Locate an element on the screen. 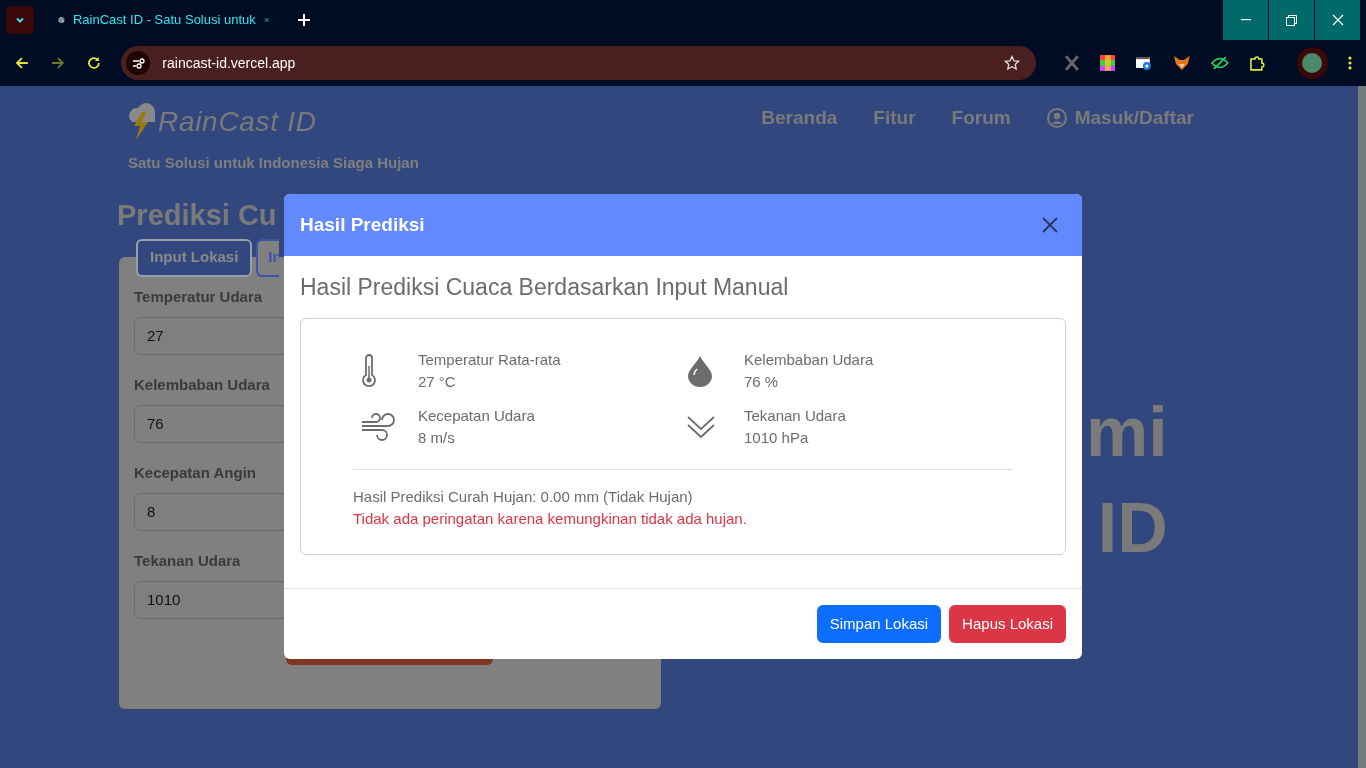 This screenshot has height=768, width=1366. stat-label: Temperatur Rata-rata is located at coordinates (489, 360).